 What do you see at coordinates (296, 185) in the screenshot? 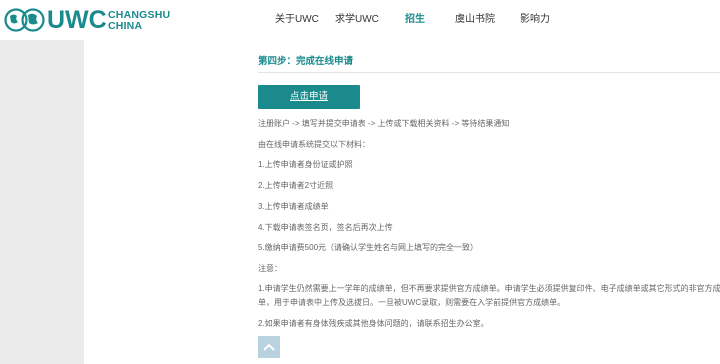
I see `material-item: 2.上传申请者2寸近照` at bounding box center [296, 185].